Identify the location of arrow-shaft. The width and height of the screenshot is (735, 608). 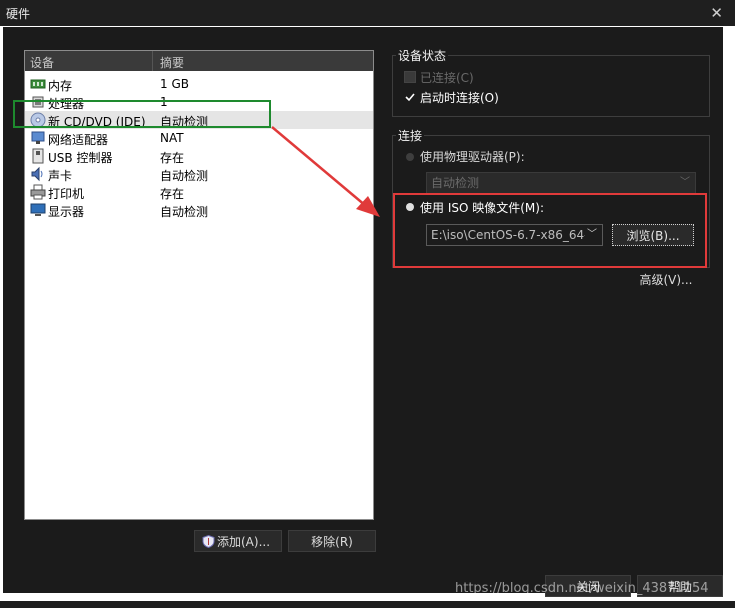
(319, 166).